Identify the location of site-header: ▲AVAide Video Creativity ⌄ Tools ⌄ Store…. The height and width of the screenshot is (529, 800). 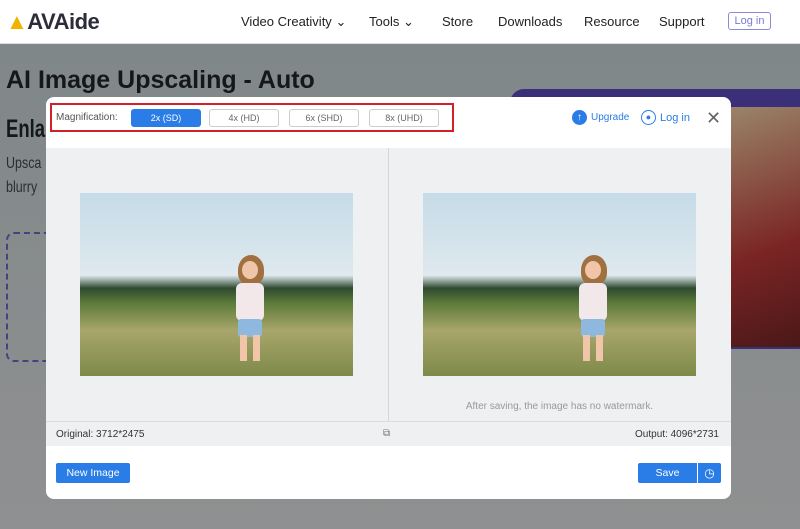
(400, 22).